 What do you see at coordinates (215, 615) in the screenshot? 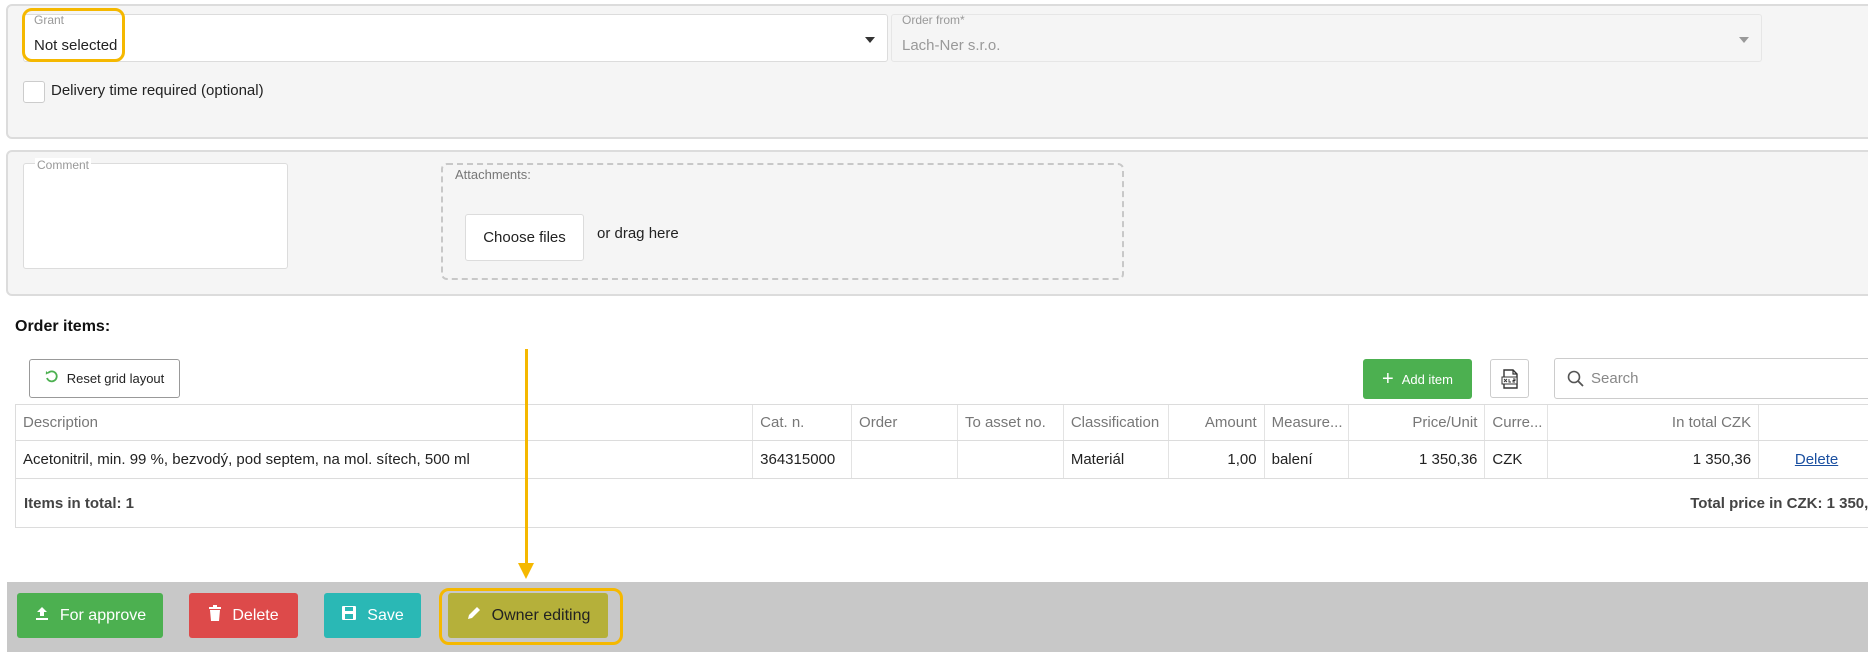
I see `trash-icon` at bounding box center [215, 615].